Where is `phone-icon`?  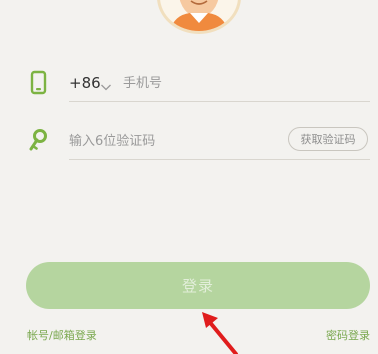
phone-icon is located at coordinates (39, 83).